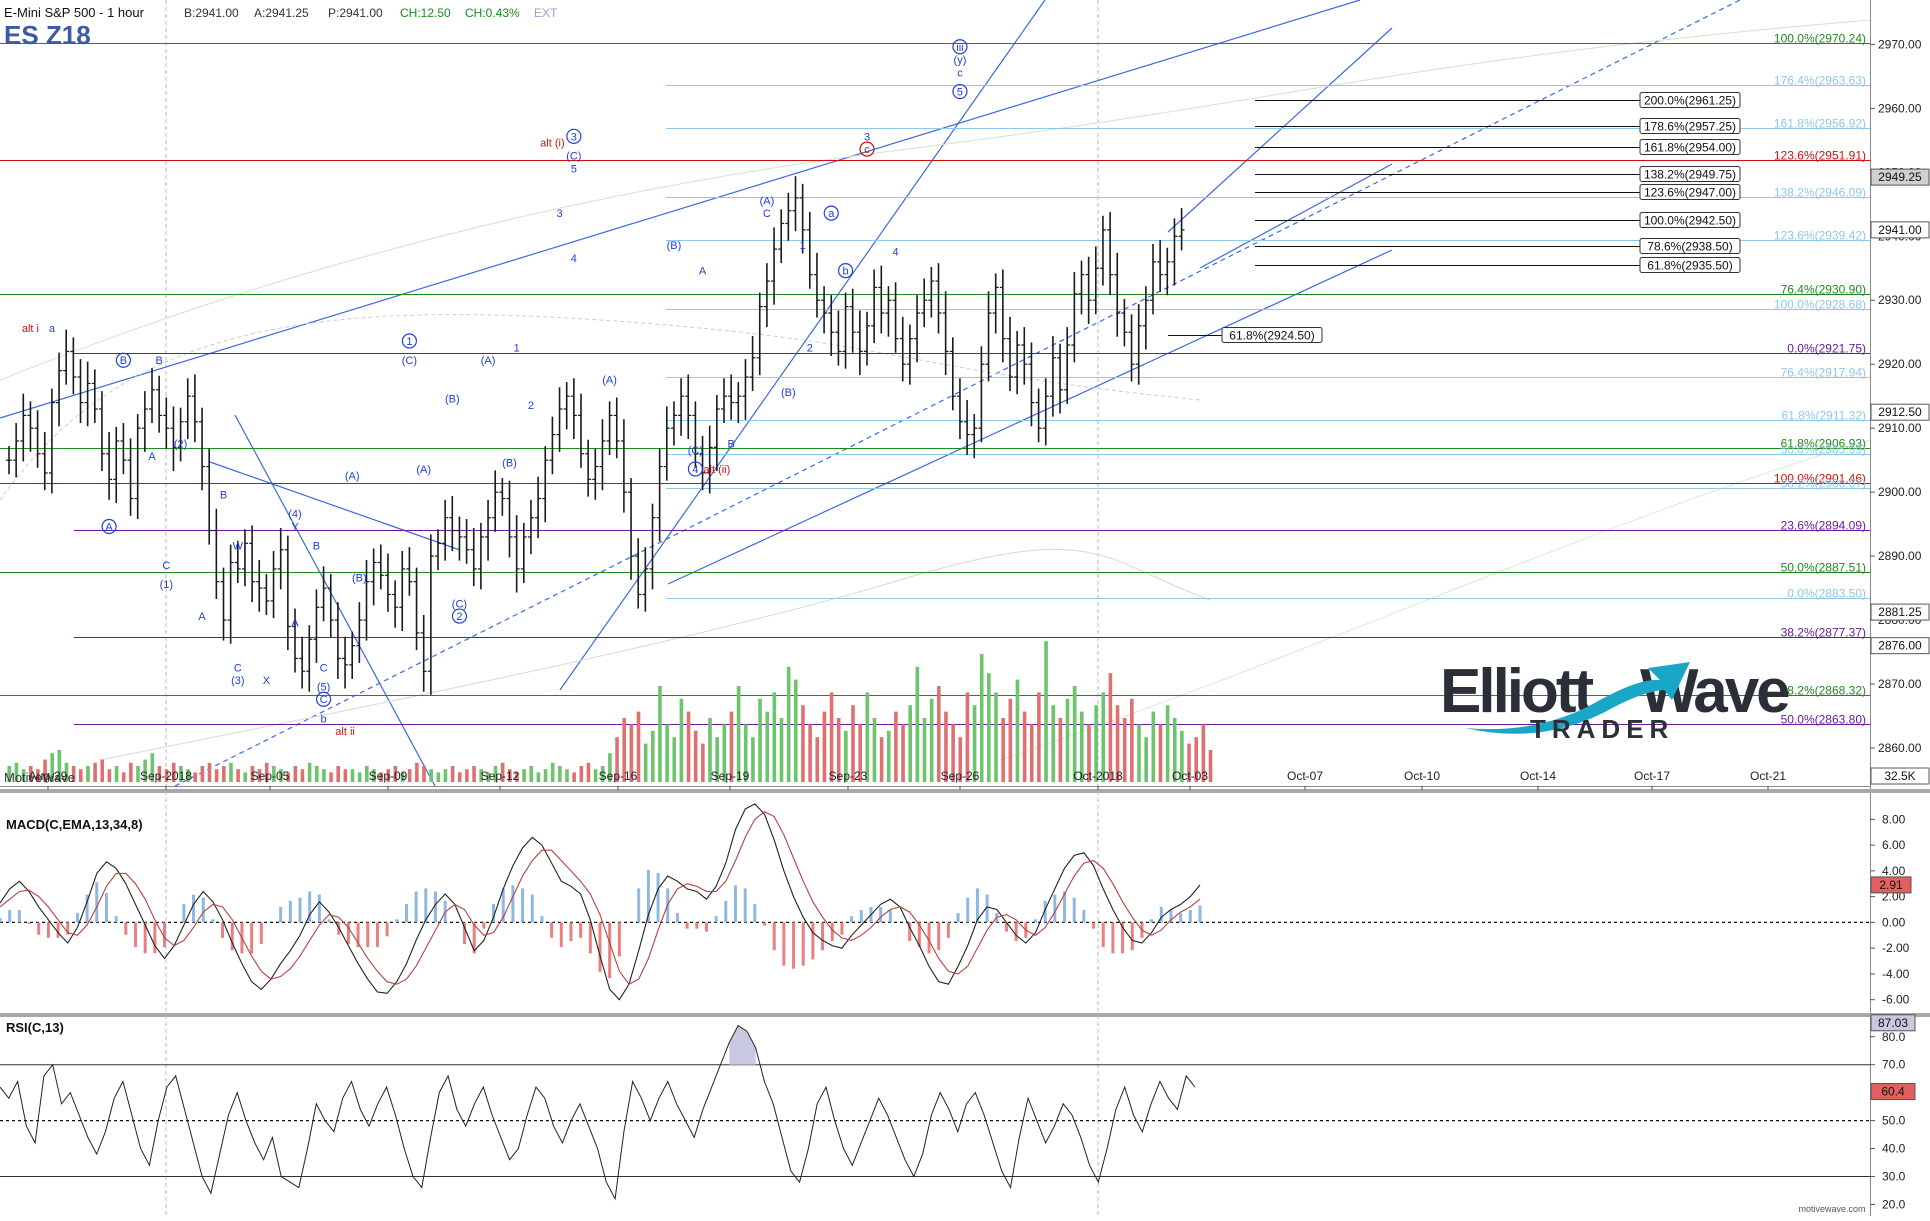  Describe the element at coordinates (1690, 101) in the screenshot. I see `projection-label: 200.0%(2961.25)` at that location.